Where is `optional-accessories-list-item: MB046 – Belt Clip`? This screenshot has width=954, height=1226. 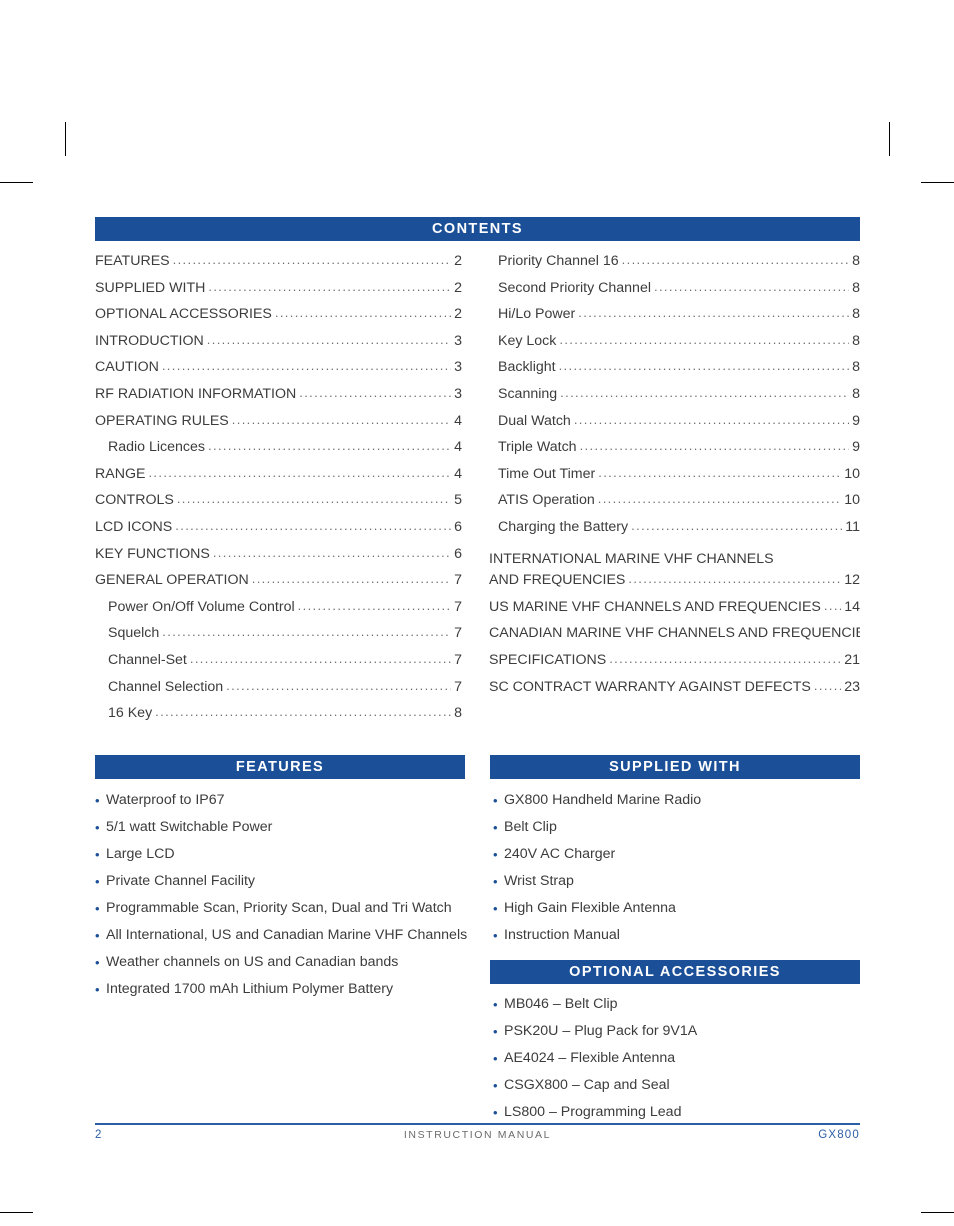
optional-accessories-list-item: MB046 – Belt Clip is located at coordinates (678, 1004).